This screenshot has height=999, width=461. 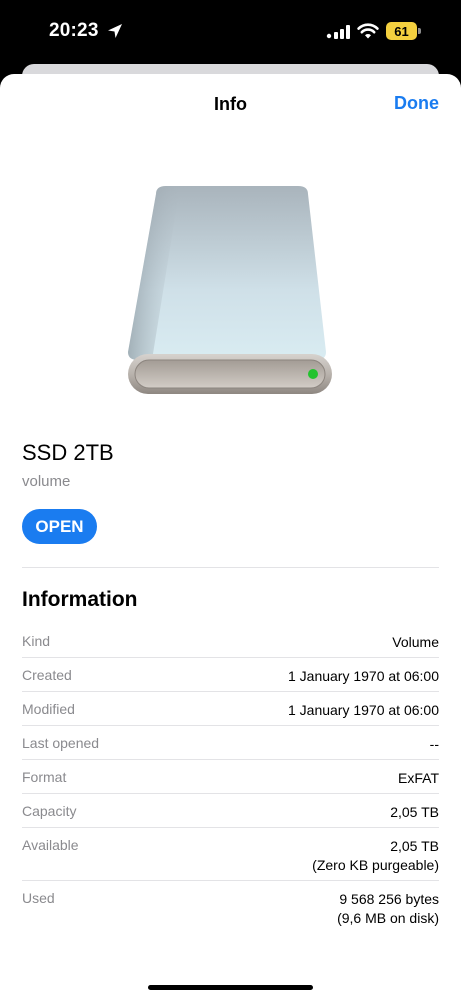 I want to click on location-arrow-icon, so click(x=115, y=31).